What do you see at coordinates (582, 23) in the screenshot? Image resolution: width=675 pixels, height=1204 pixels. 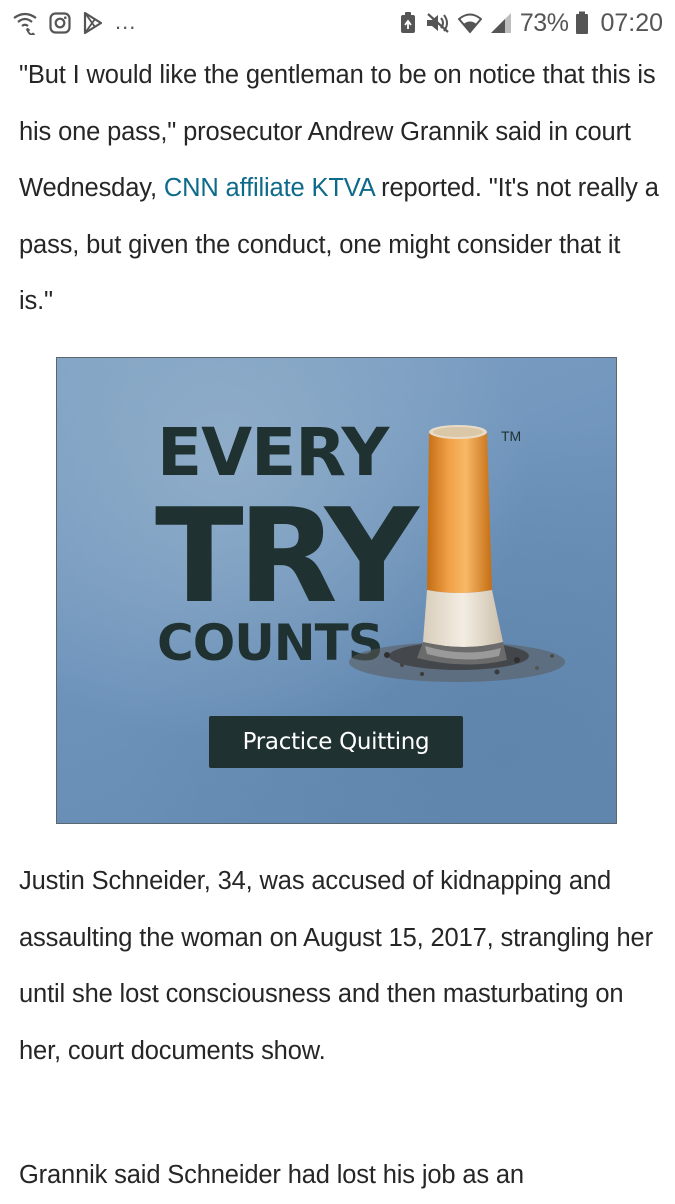 I see `battery-icon` at bounding box center [582, 23].